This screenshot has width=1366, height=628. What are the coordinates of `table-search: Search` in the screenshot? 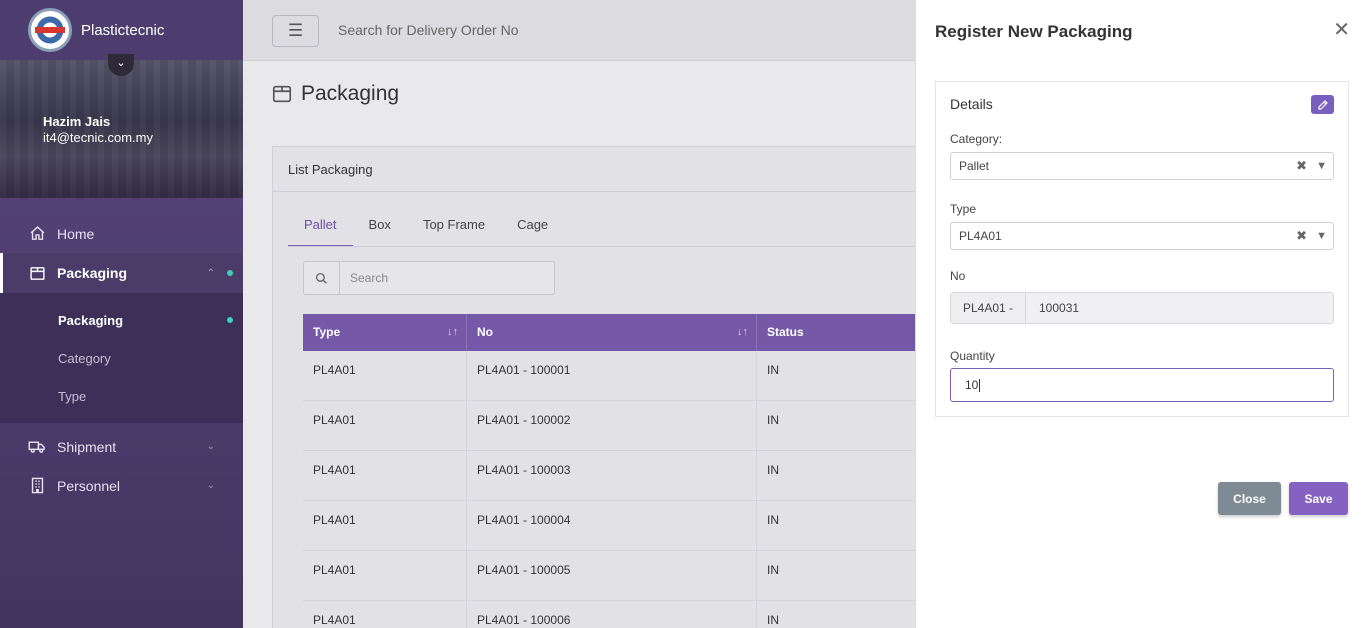 It's located at (429, 278).